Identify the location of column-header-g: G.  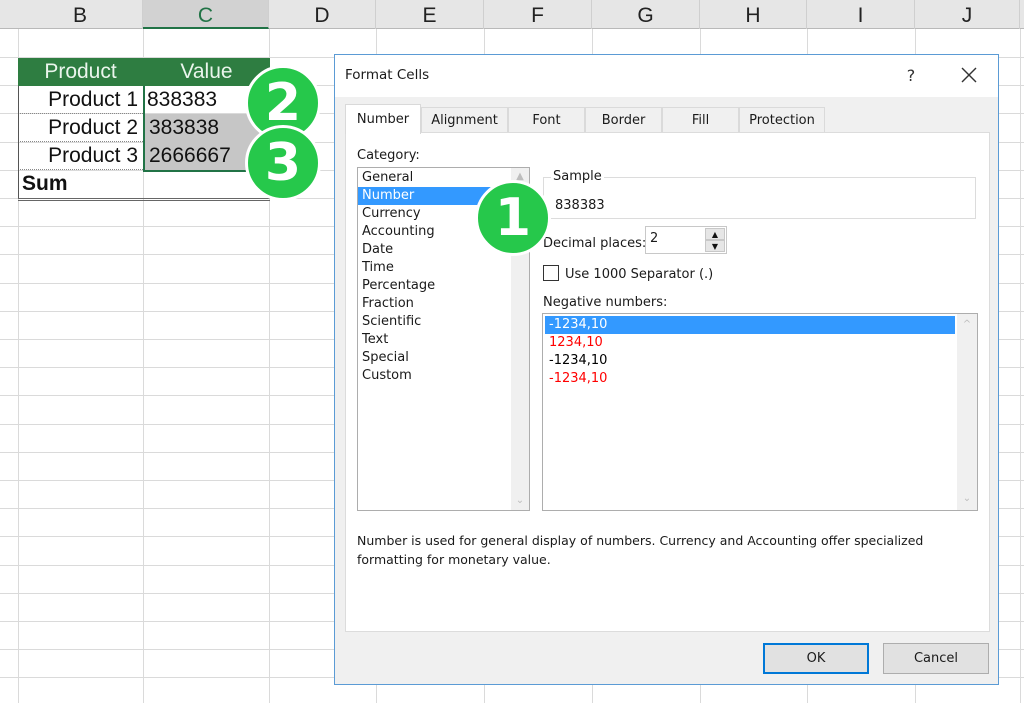
(646, 14).